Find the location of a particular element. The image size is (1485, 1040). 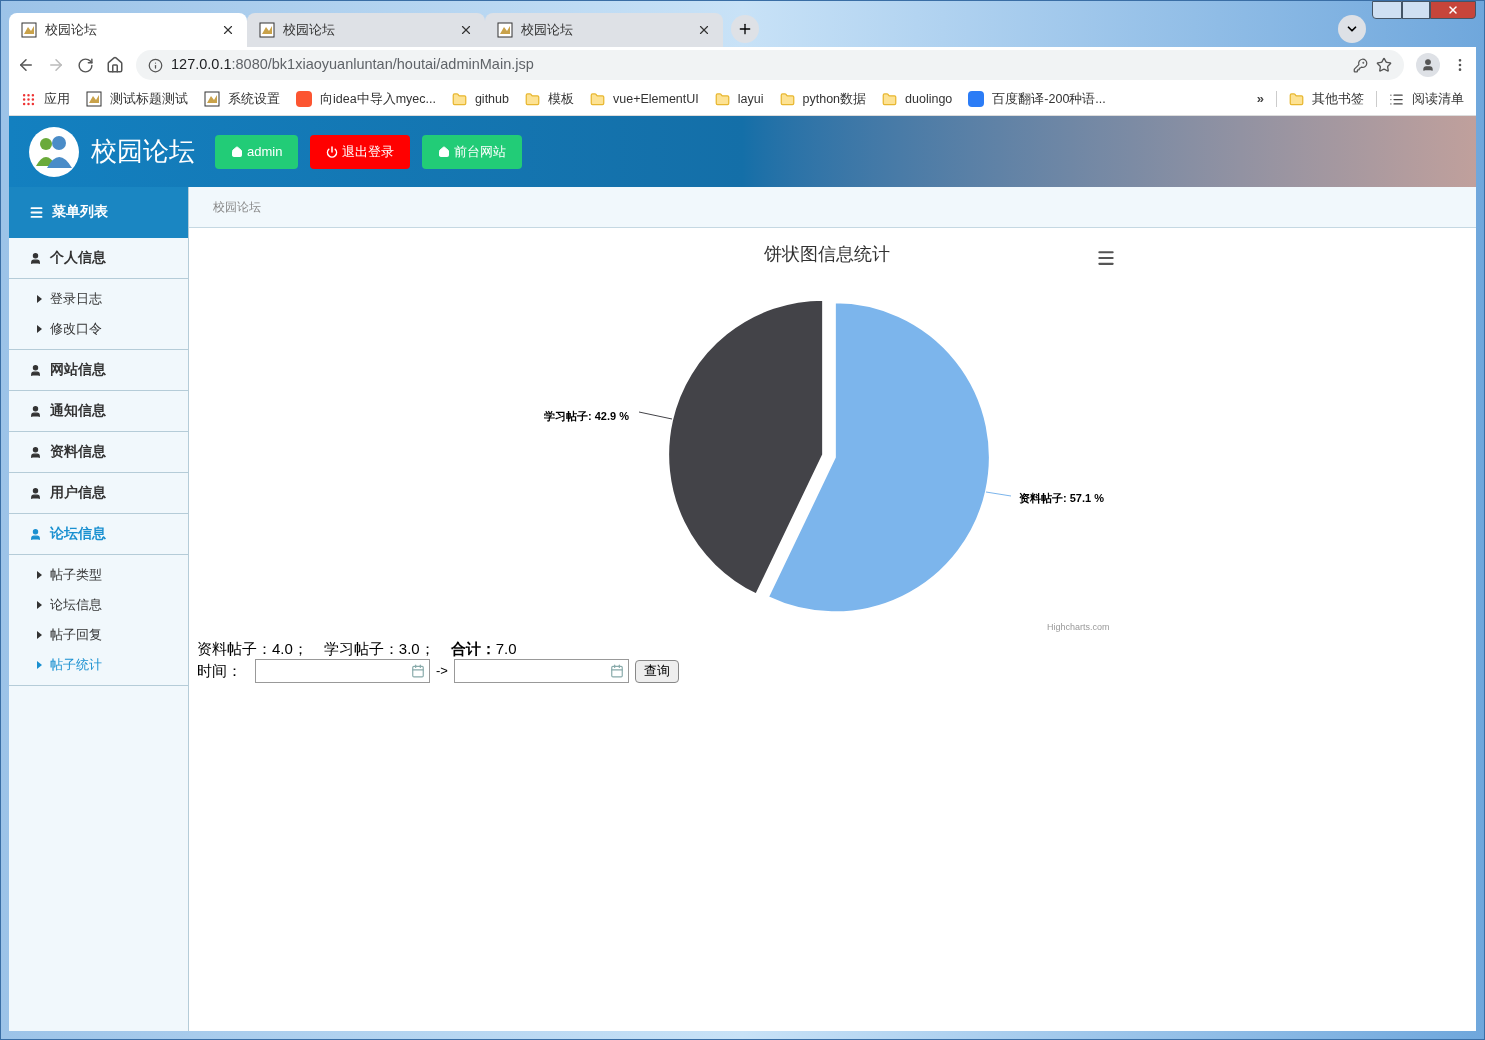

header-button: 退出登录 is located at coordinates (360, 151).